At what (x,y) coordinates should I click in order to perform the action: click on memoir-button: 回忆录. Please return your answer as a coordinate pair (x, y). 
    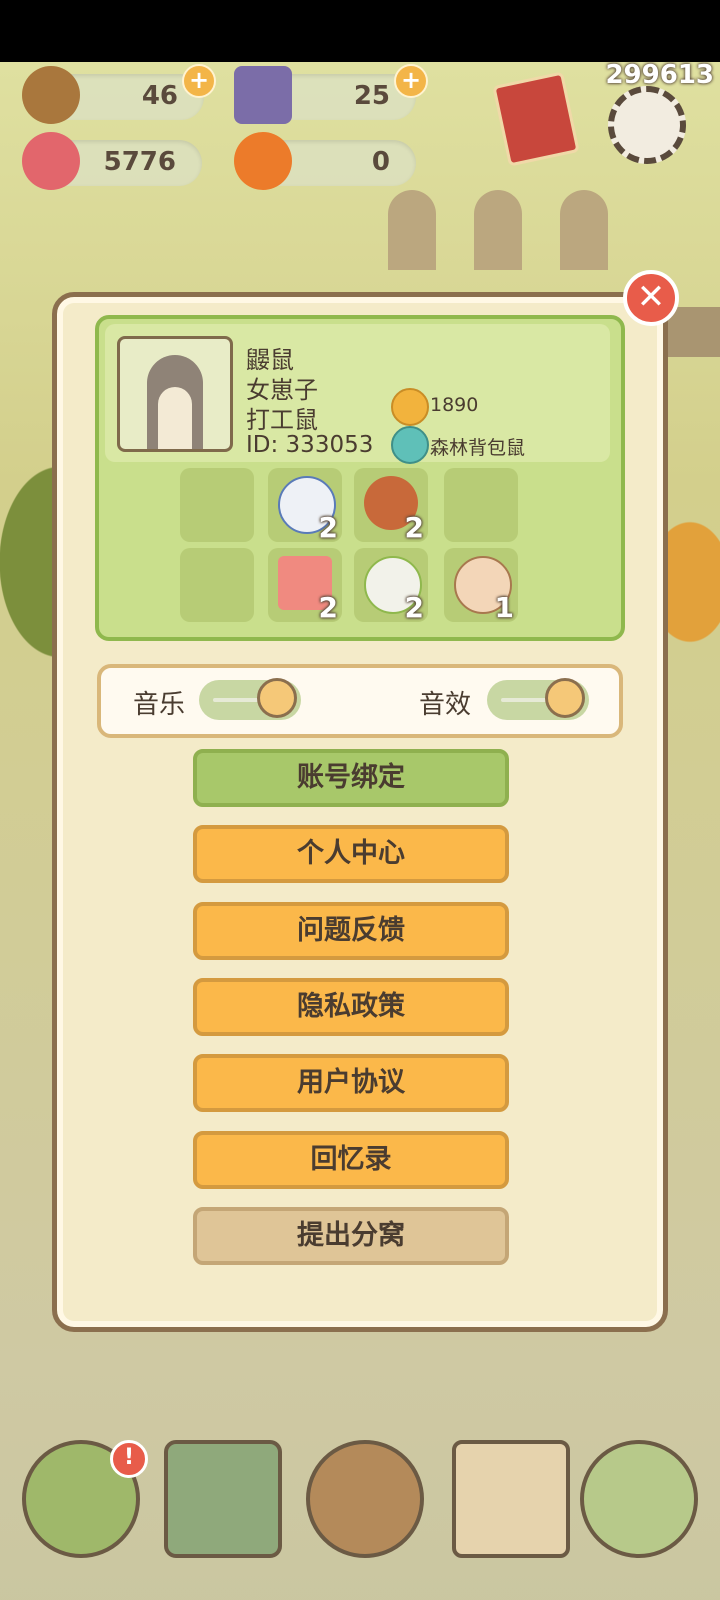
    Looking at the image, I should click on (351, 1160).